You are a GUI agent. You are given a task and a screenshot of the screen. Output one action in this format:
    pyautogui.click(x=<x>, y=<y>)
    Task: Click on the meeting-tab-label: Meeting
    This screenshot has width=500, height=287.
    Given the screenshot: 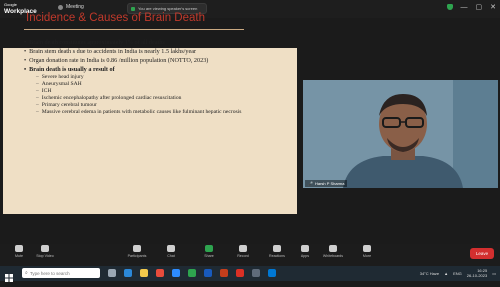 What is the action you would take?
    pyautogui.click(x=75, y=7)
    